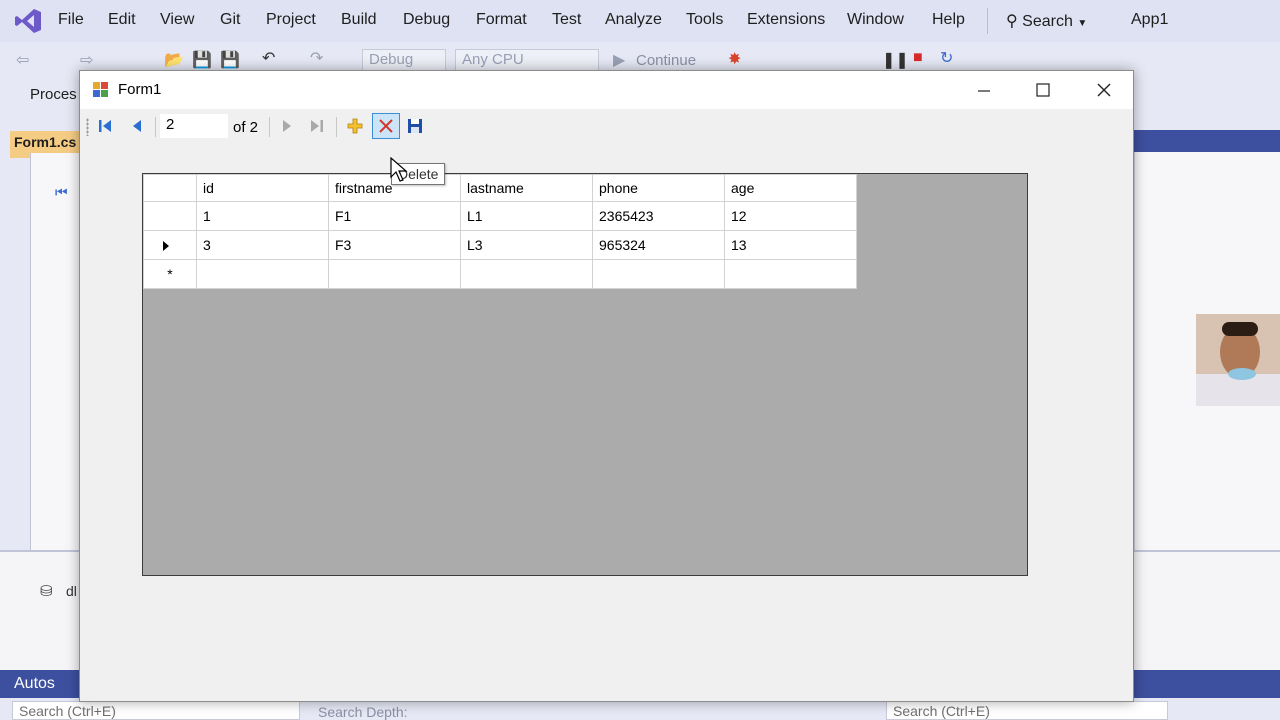 The height and width of the screenshot is (720, 1280). I want to click on top-left-header-cell, so click(170, 188).